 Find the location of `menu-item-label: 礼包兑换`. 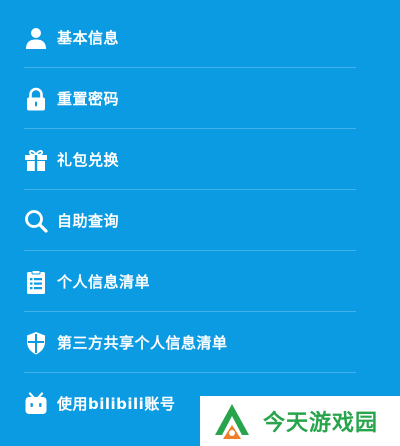

menu-item-label: 礼包兑换 is located at coordinates (88, 160).